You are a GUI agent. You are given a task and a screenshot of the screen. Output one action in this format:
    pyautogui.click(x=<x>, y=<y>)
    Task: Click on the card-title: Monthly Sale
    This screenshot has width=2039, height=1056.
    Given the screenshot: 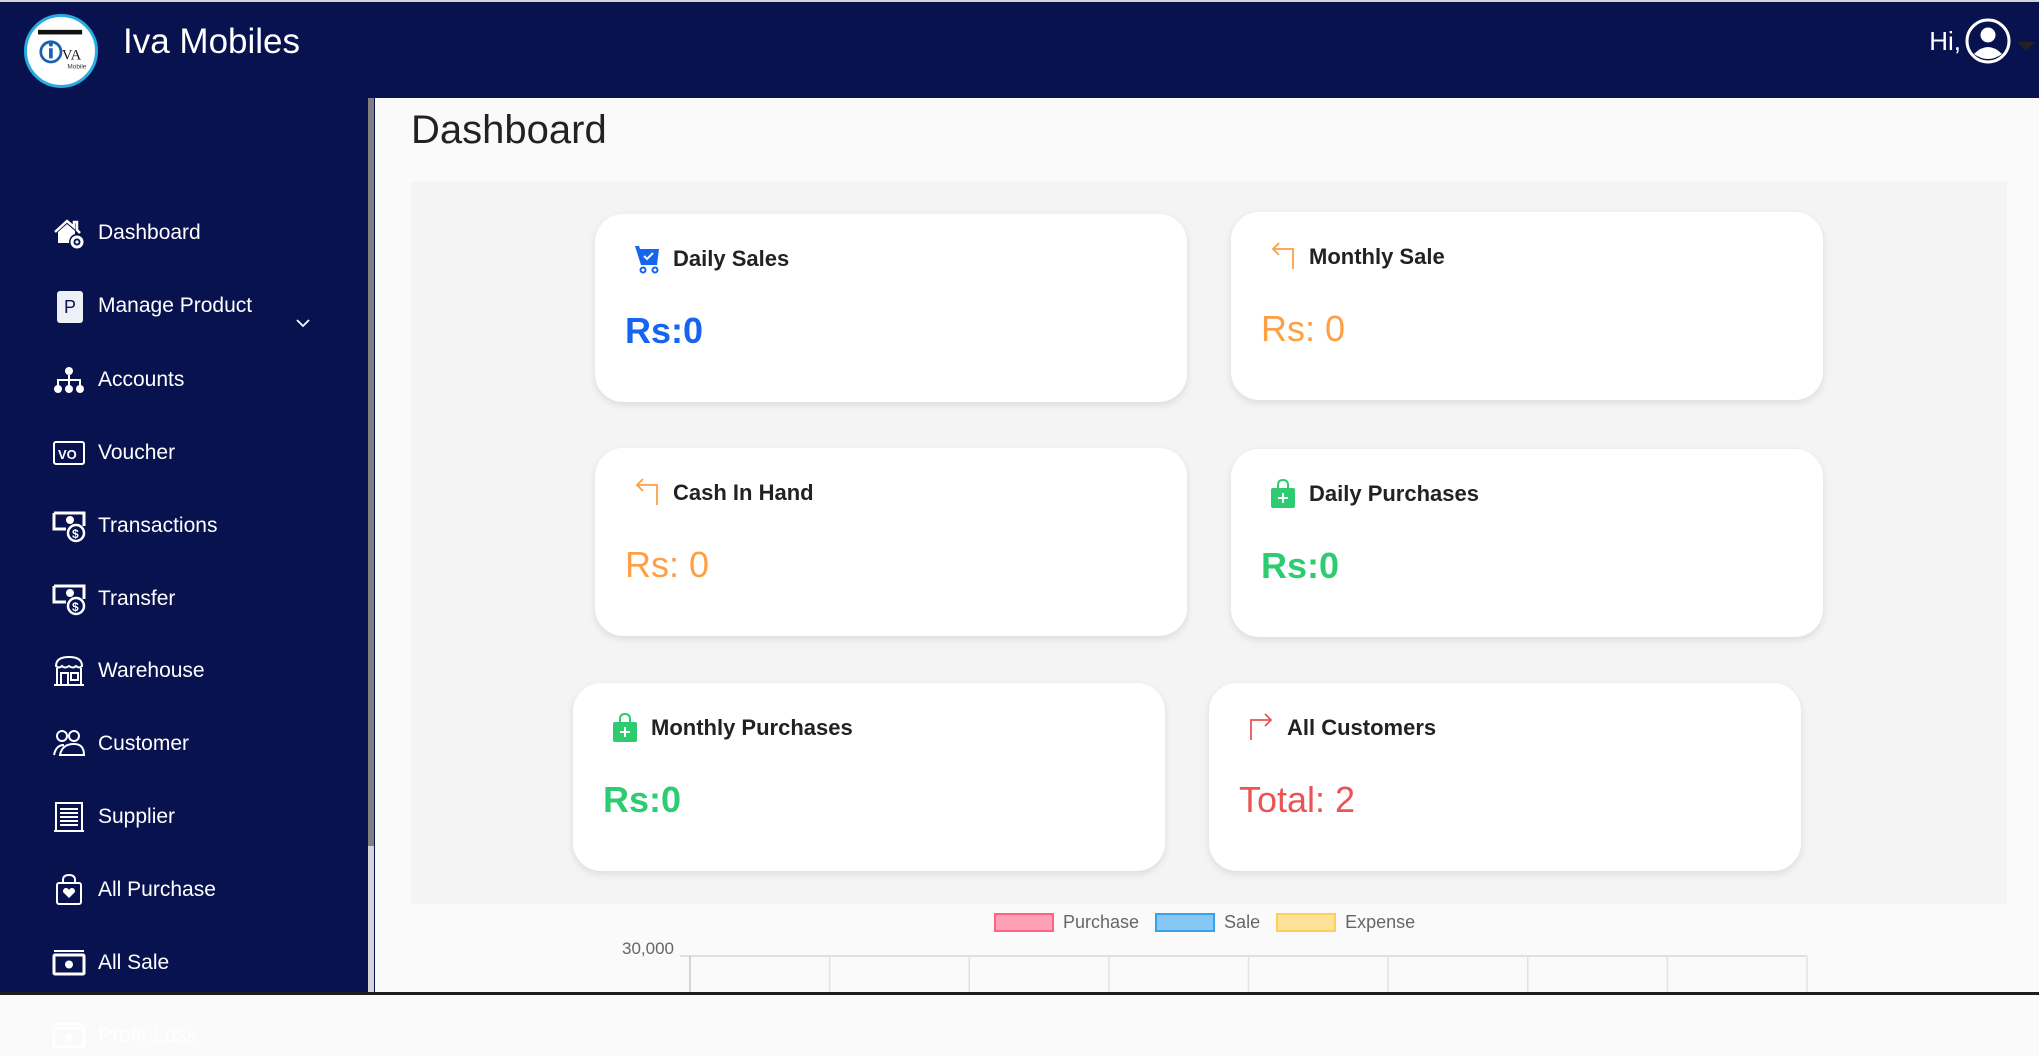 What is the action you would take?
    pyautogui.click(x=1377, y=256)
    